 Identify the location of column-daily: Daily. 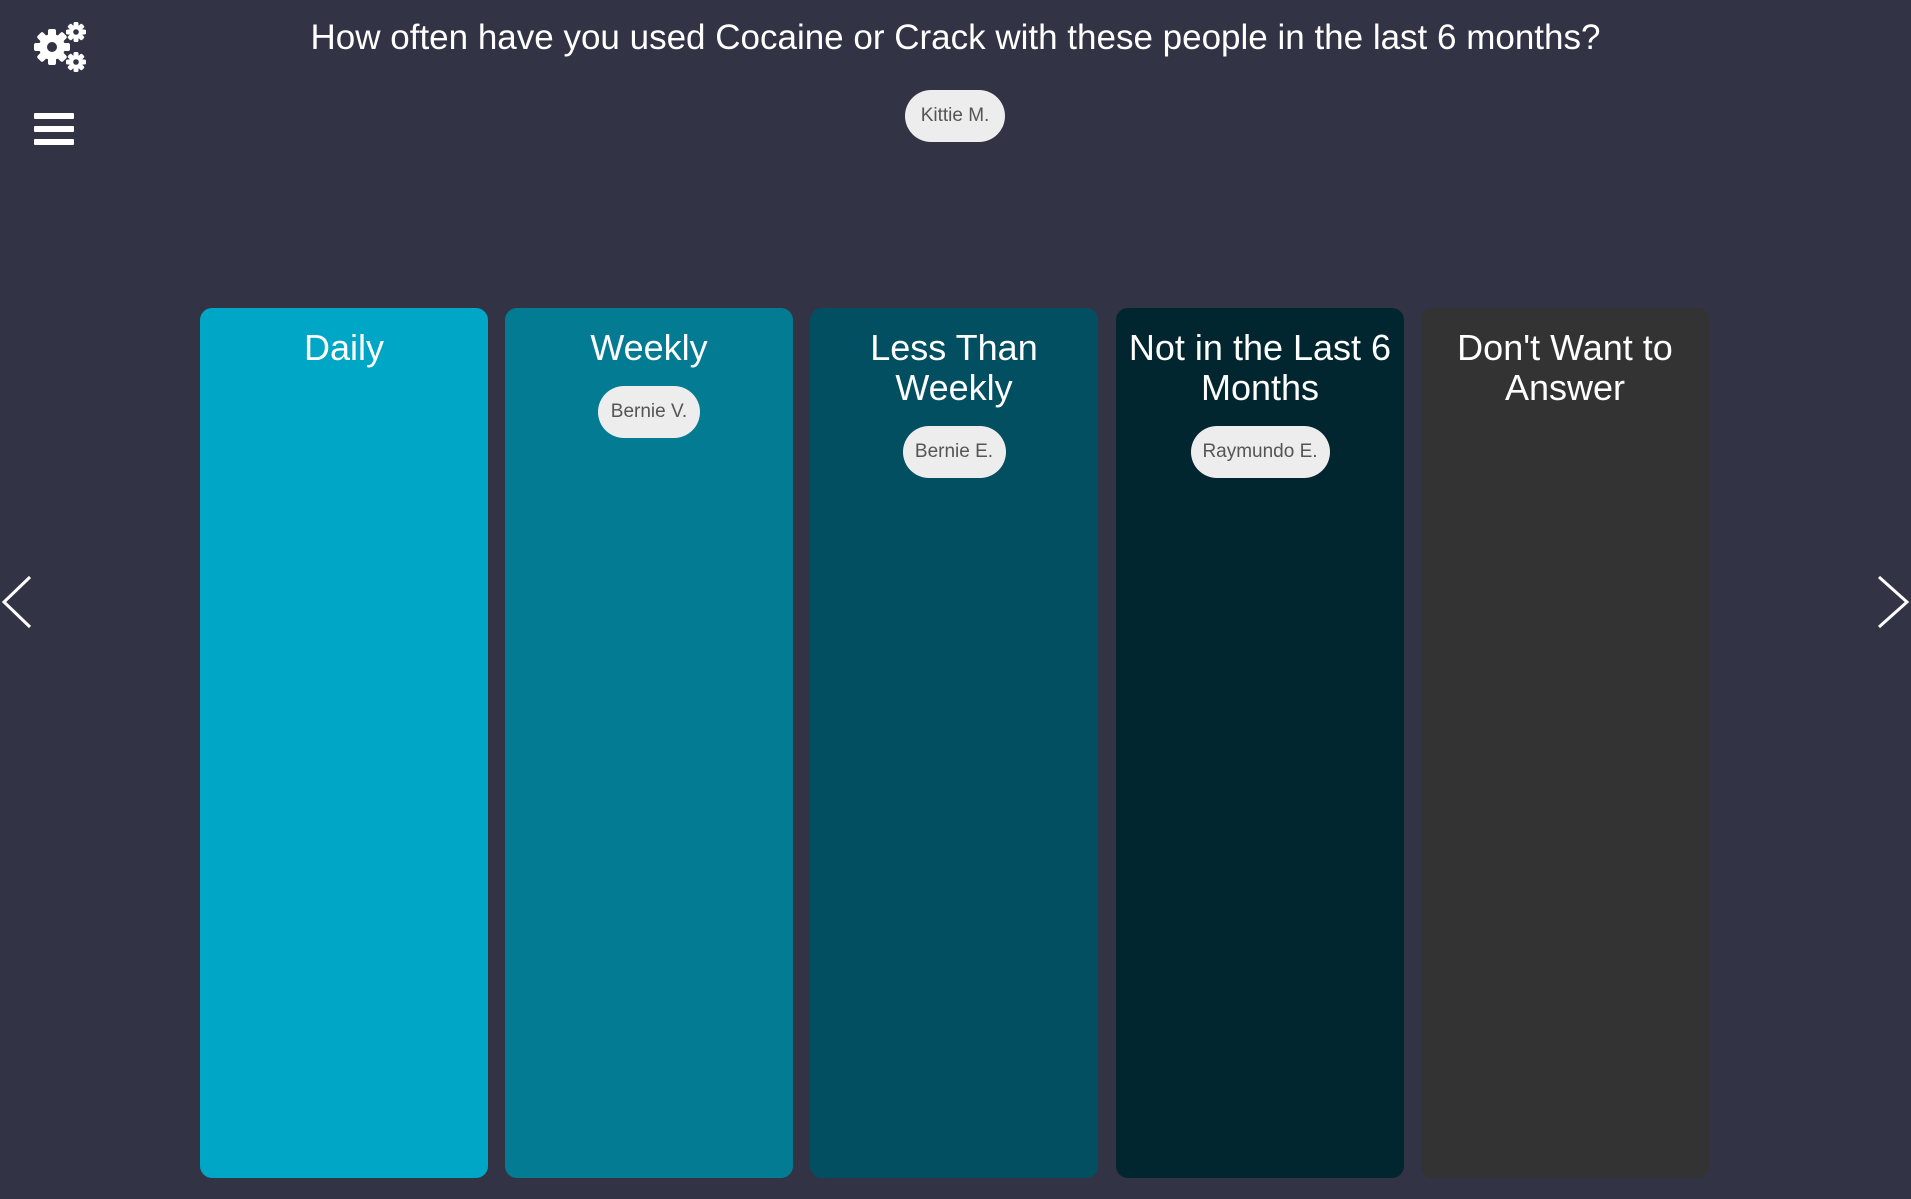
(344, 743).